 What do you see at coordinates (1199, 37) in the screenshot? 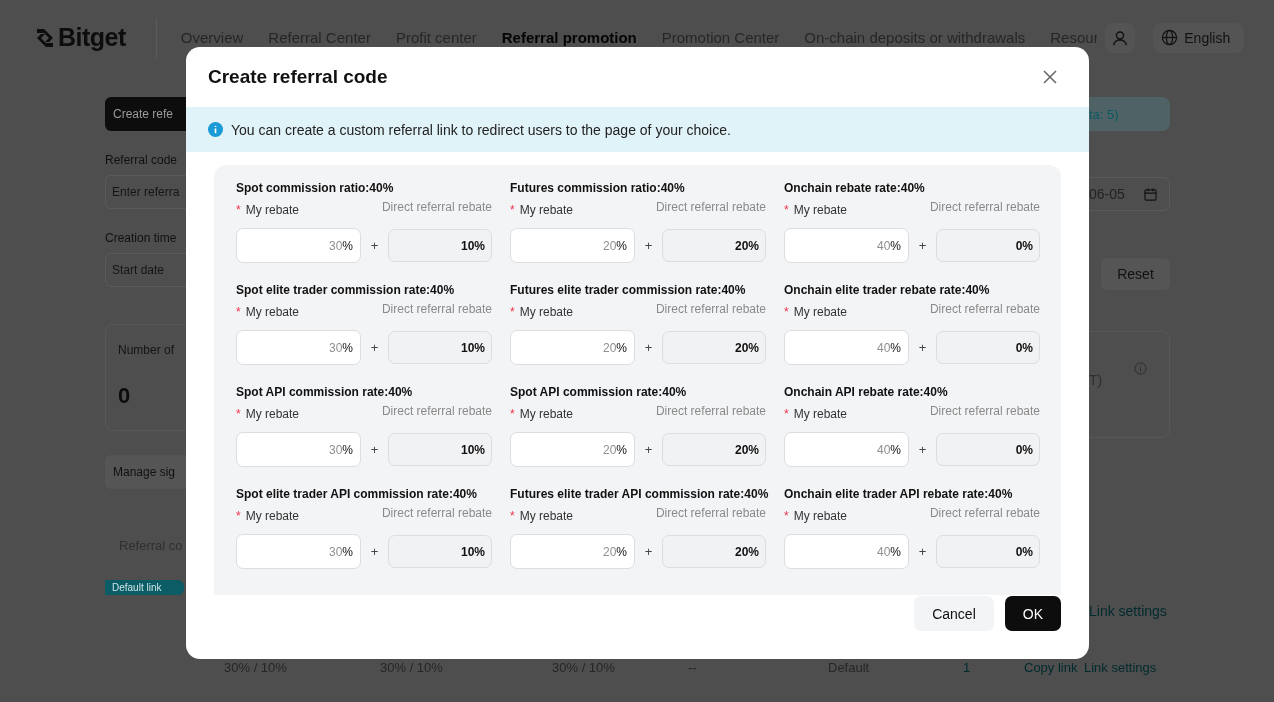
I see `language-button: English` at bounding box center [1199, 37].